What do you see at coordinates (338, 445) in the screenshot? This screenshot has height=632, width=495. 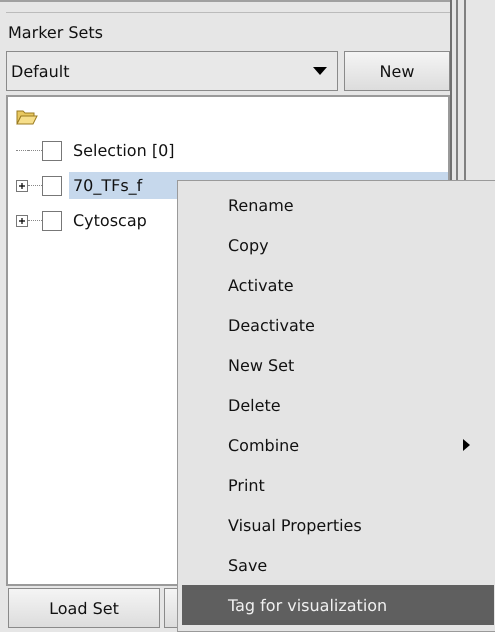 I see `menu-item: Combine` at bounding box center [338, 445].